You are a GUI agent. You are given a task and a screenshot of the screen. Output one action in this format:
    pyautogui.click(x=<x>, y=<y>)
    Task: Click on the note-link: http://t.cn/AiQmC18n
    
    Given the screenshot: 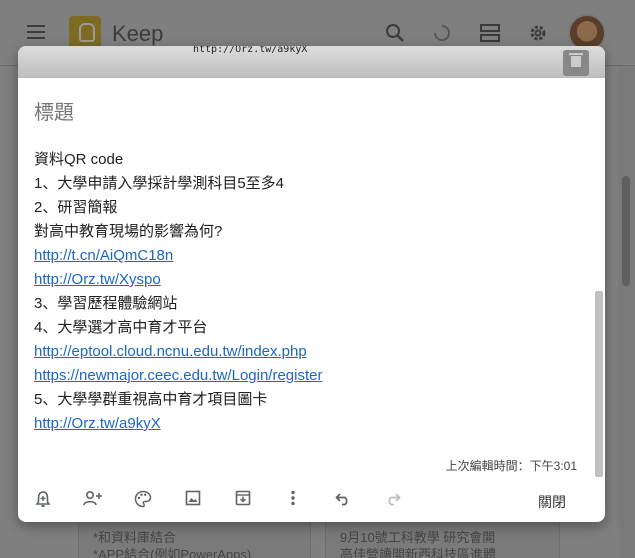 What is the action you would take?
    pyautogui.click(x=304, y=256)
    